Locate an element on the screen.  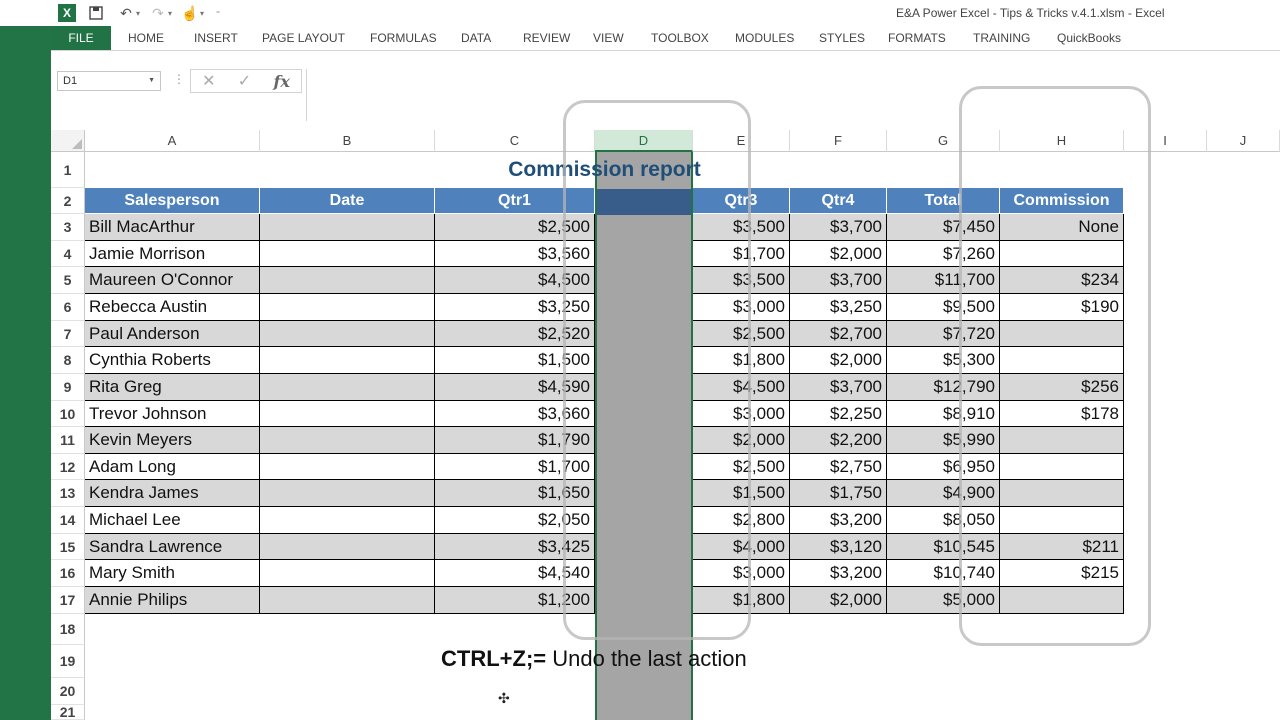
table-cell: $9,500 is located at coordinates (943, 307).